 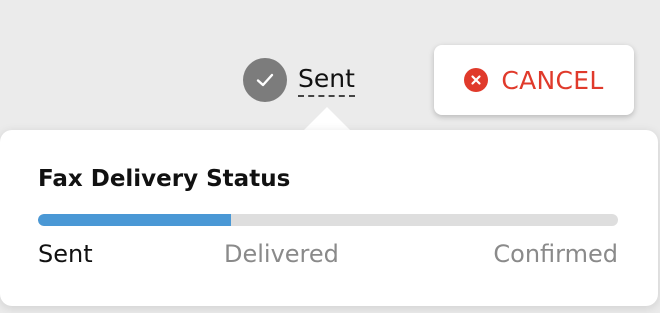 I want to click on close-circle-icon, so click(x=476, y=80).